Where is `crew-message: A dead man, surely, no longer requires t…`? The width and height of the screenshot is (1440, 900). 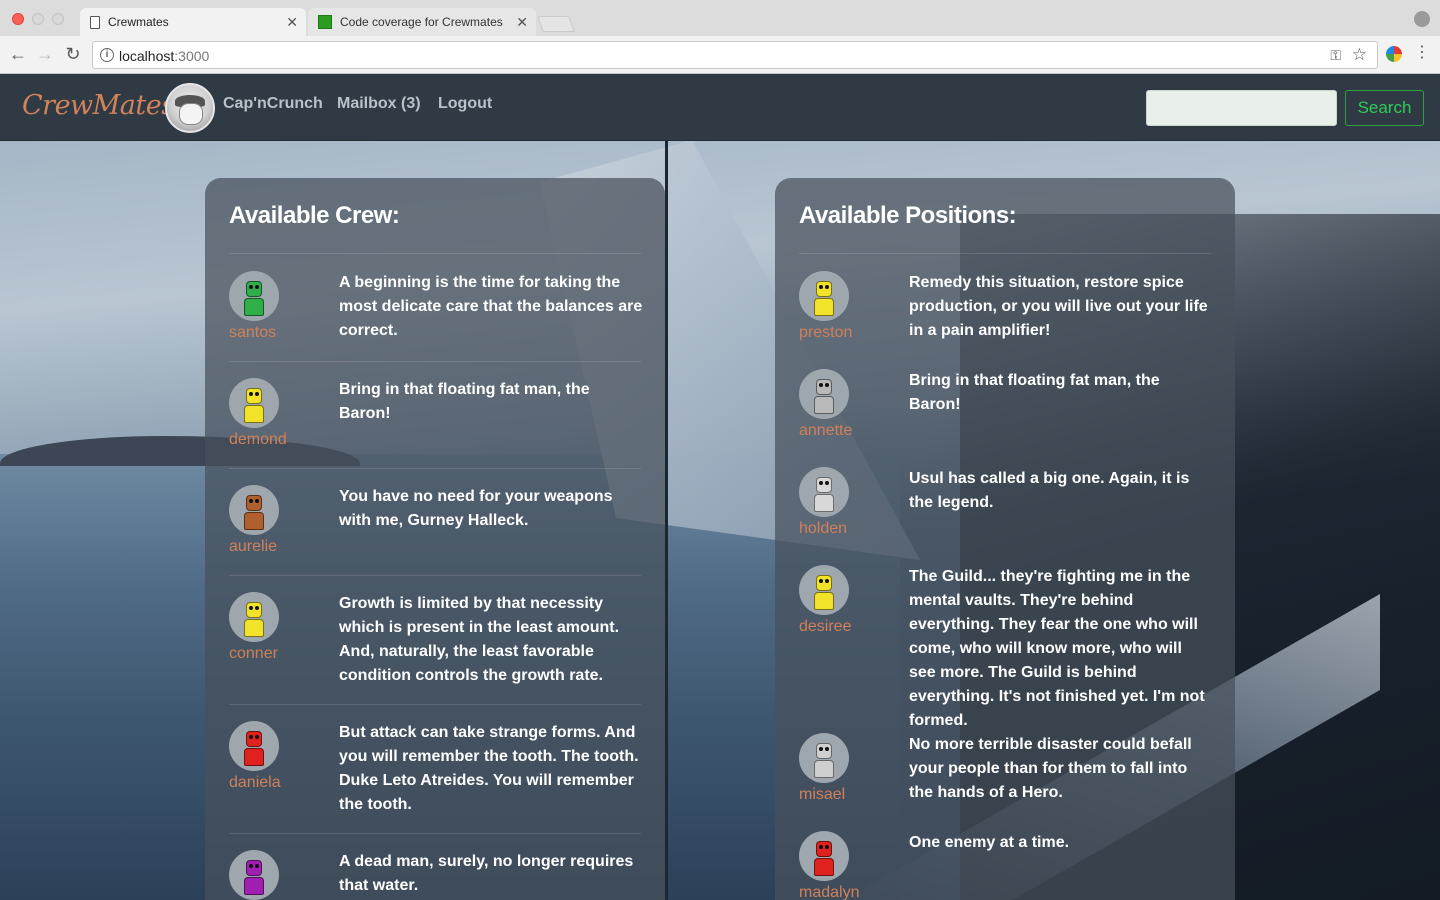 crew-message: A dead man, surely, no longer requires t… is located at coordinates (486, 873).